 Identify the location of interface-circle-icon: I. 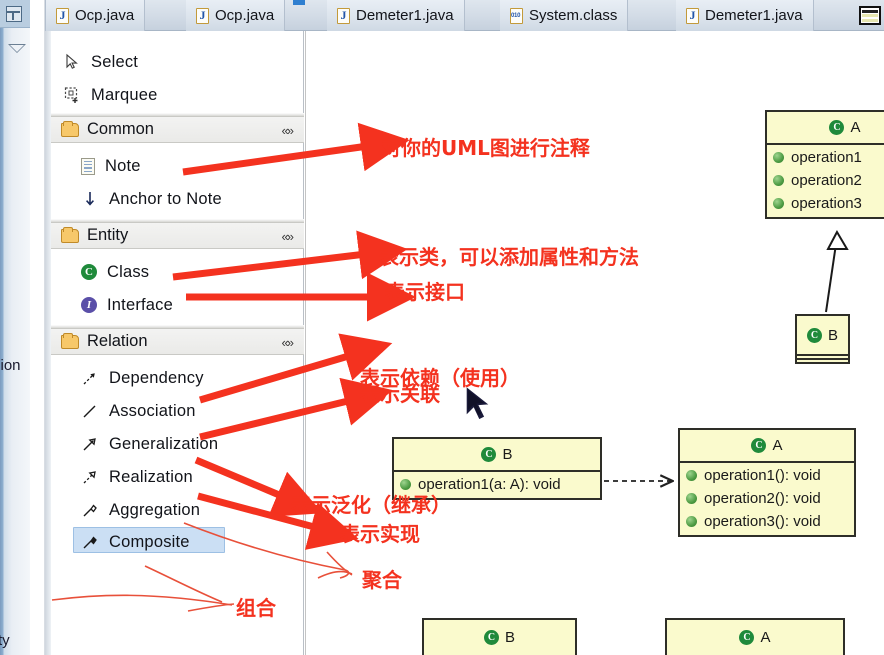
(89, 305).